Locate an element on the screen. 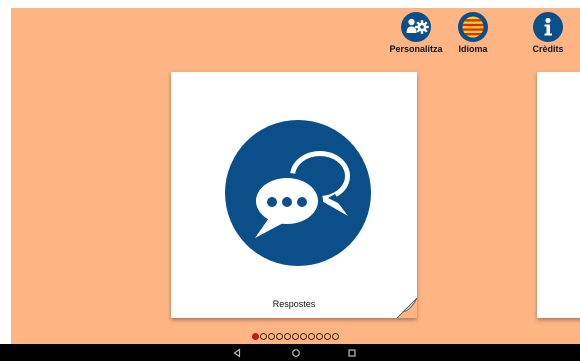 The width and height of the screenshot is (580, 361). language-label: Idioma is located at coordinates (473, 49).